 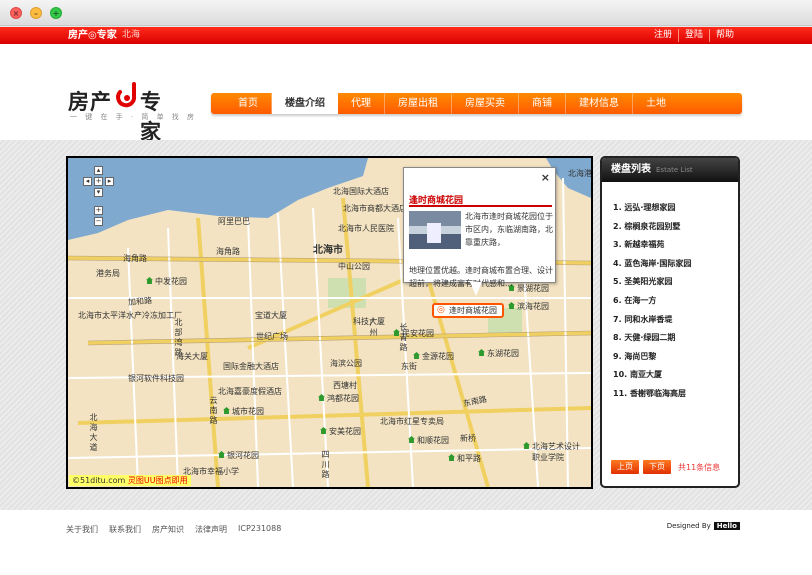 What do you see at coordinates (366, 228) in the screenshot?
I see `map-label: 北海市人民医院` at bounding box center [366, 228].